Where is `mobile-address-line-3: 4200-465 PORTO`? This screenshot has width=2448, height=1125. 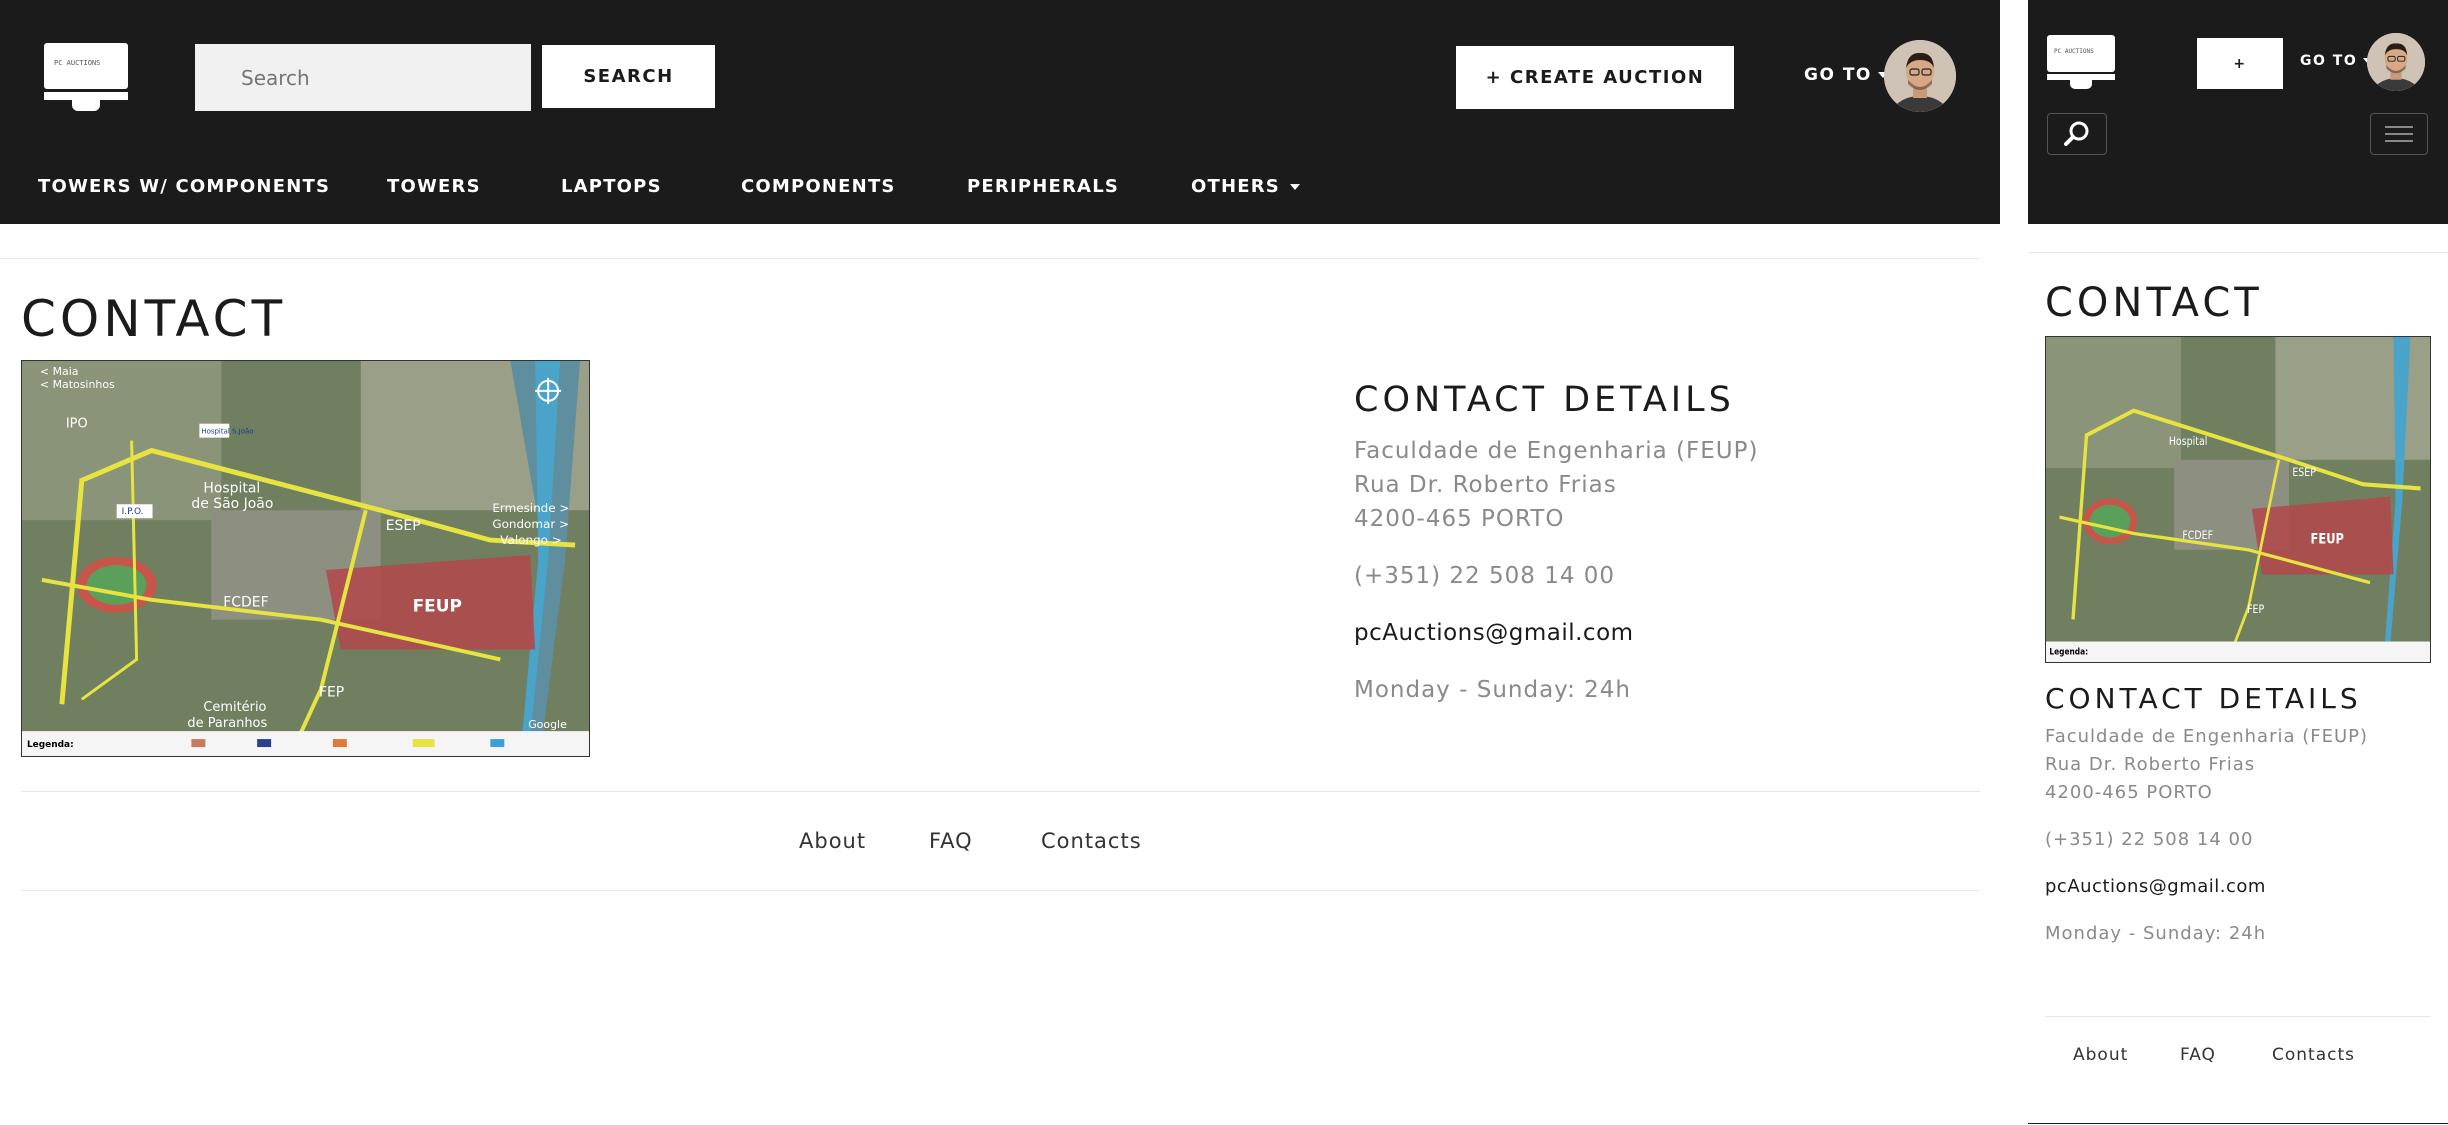
mobile-address-line-3: 4200-465 PORTO is located at coordinates (2129, 792).